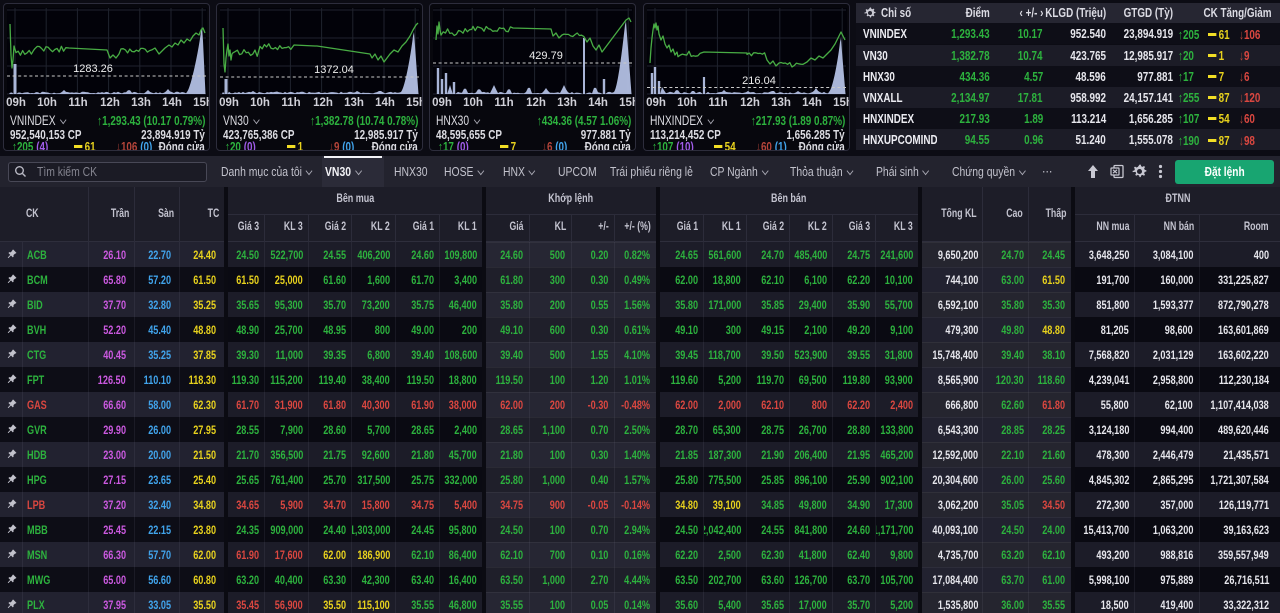 Image resolution: width=1280 pixels, height=613 pixels. I want to click on svg-text: 216.04, so click(759, 81).